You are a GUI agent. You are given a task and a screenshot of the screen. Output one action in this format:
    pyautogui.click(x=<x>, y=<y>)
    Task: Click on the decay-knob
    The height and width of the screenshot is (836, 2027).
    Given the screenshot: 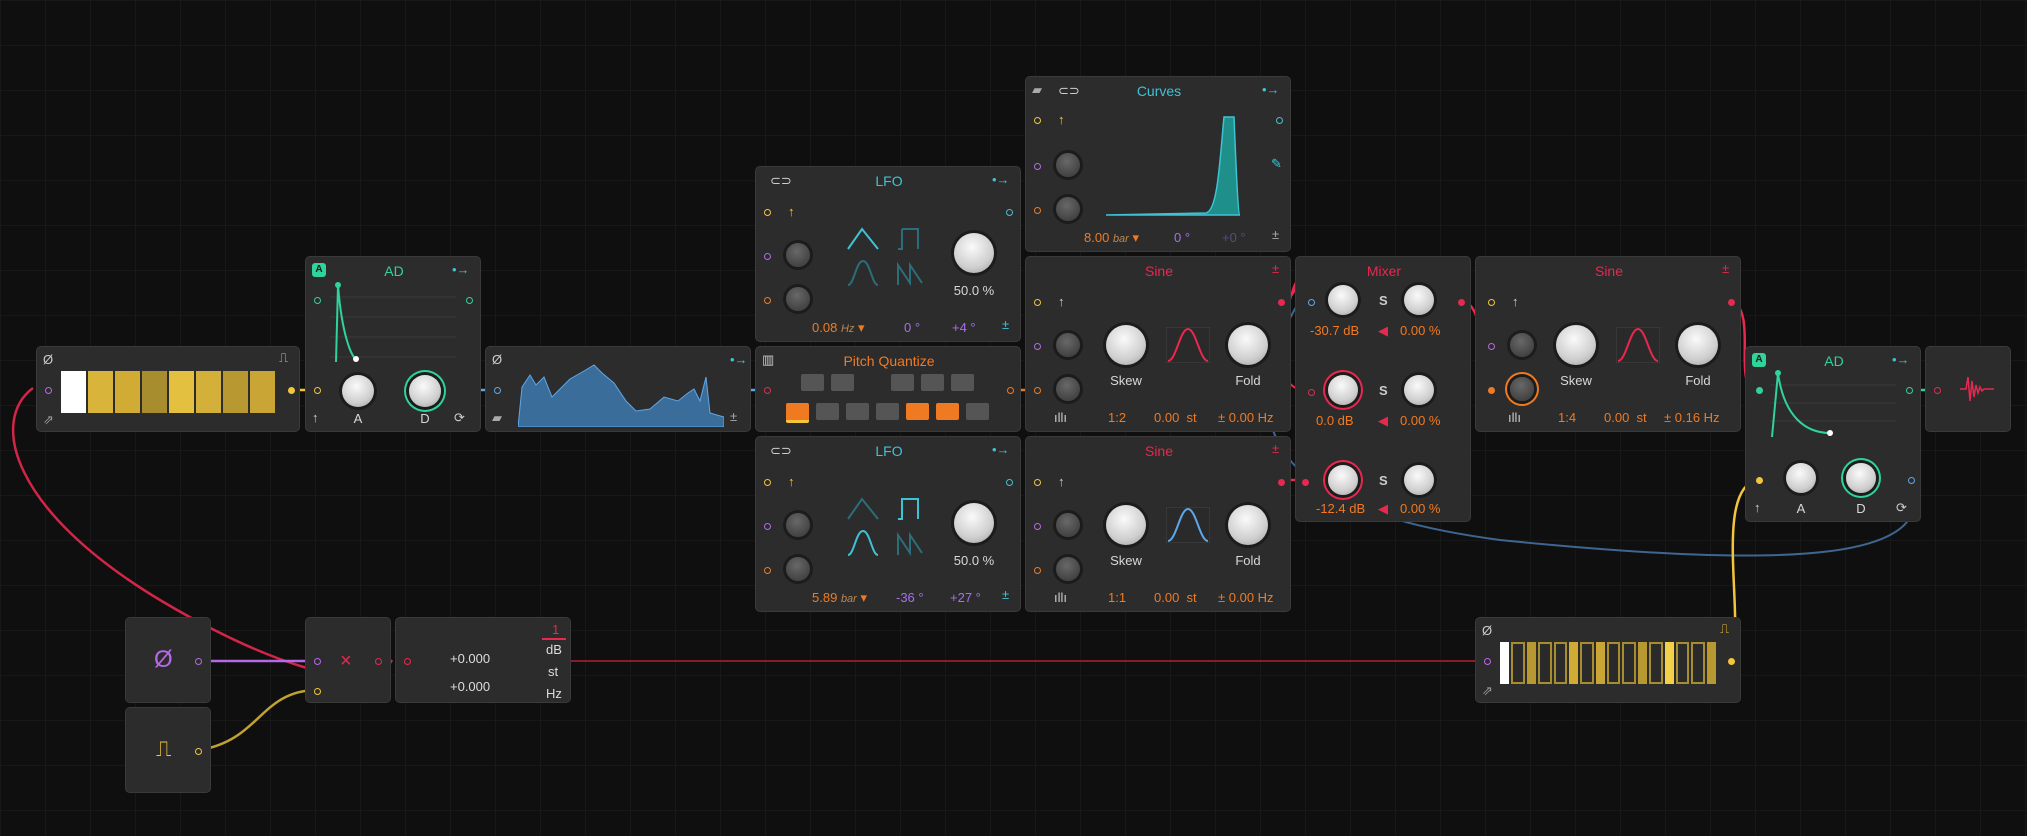 What is the action you would take?
    pyautogui.click(x=1861, y=478)
    